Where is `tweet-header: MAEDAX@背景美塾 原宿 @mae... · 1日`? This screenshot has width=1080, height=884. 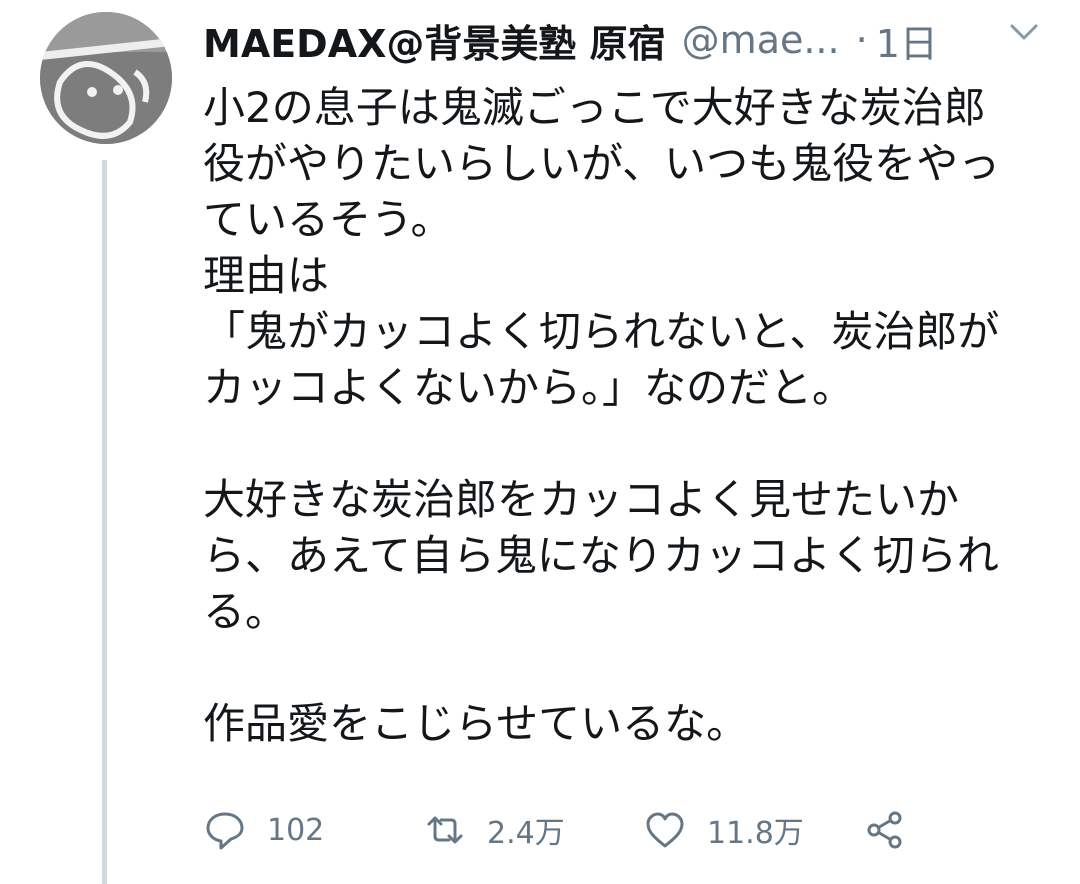 tweet-header: MAEDAX@背景美塾 原宿 @mae... · 1日 is located at coordinates (641, 40).